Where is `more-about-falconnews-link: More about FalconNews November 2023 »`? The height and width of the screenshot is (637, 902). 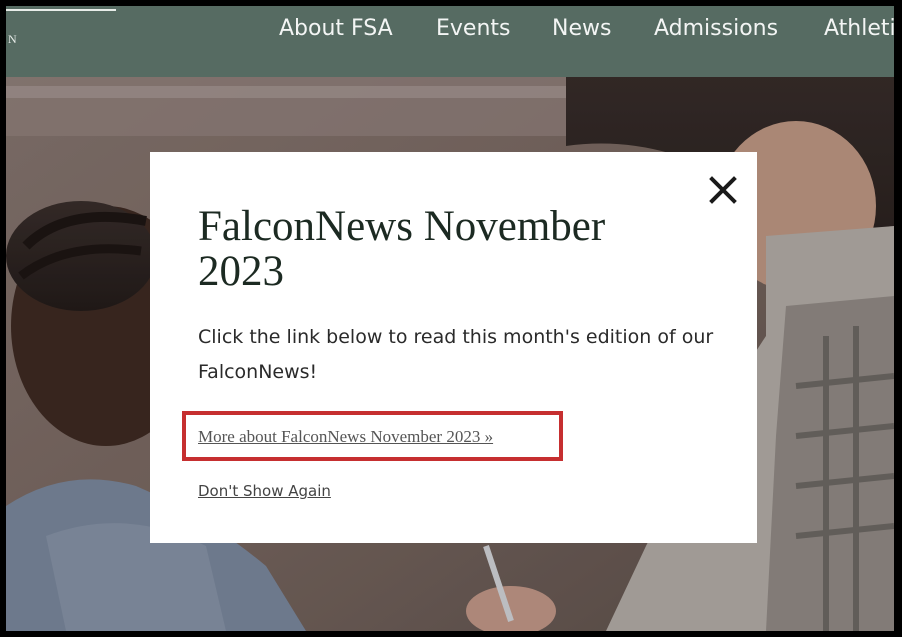 more-about-falconnews-link: More about FalconNews November 2023 » is located at coordinates (345, 437).